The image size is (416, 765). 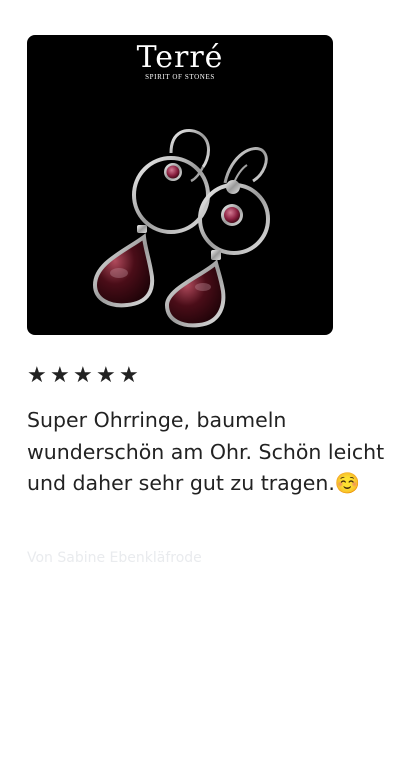 I want to click on review-meta: Von Sabine Ebenkläfrode, so click(x=114, y=558).